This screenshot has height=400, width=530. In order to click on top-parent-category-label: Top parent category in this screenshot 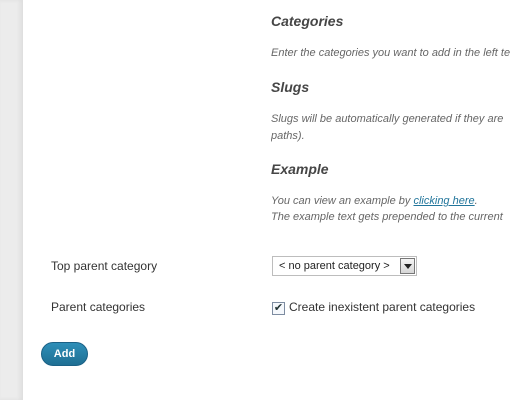, I will do `click(104, 266)`.